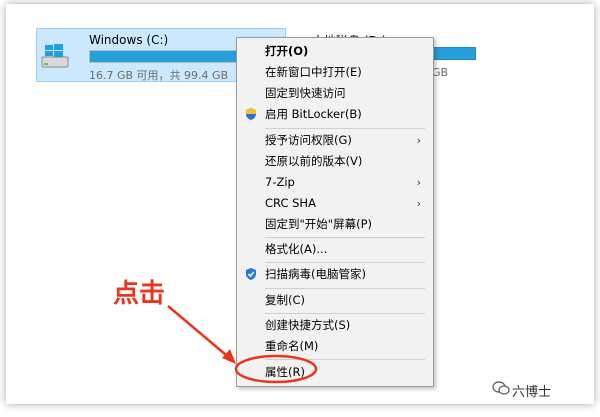 This screenshot has height=417, width=600. What do you see at coordinates (229, 356) in the screenshot?
I see `annotation-arrowhead-icon` at bounding box center [229, 356].